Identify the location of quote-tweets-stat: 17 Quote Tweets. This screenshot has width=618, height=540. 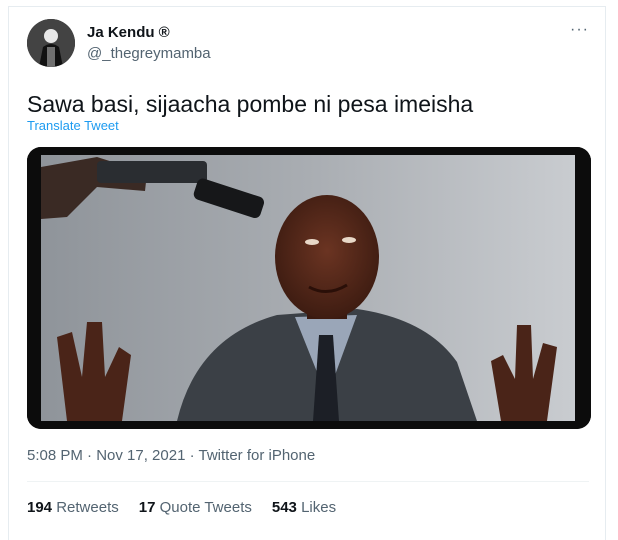
(195, 507).